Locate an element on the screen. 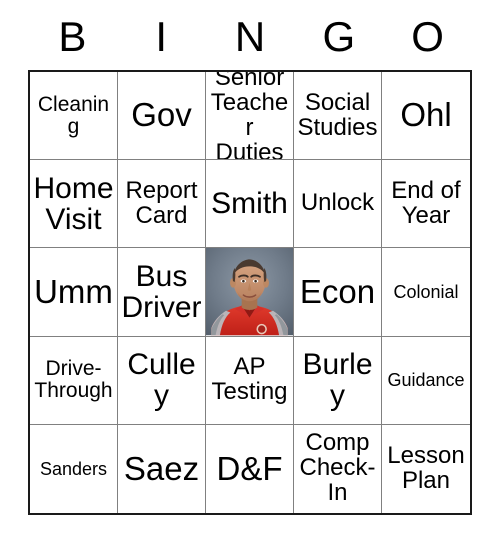 The height and width of the screenshot is (544, 500). teacher-portrait-photo is located at coordinates (249, 292).